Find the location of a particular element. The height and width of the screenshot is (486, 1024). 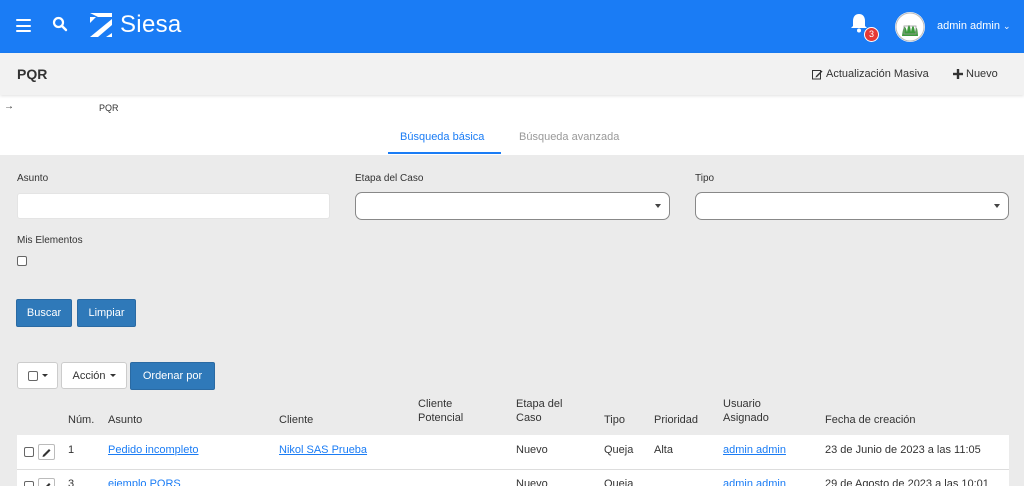

top-navbar: Siesa 3 admin admin ⌄ is located at coordinates (512, 26).